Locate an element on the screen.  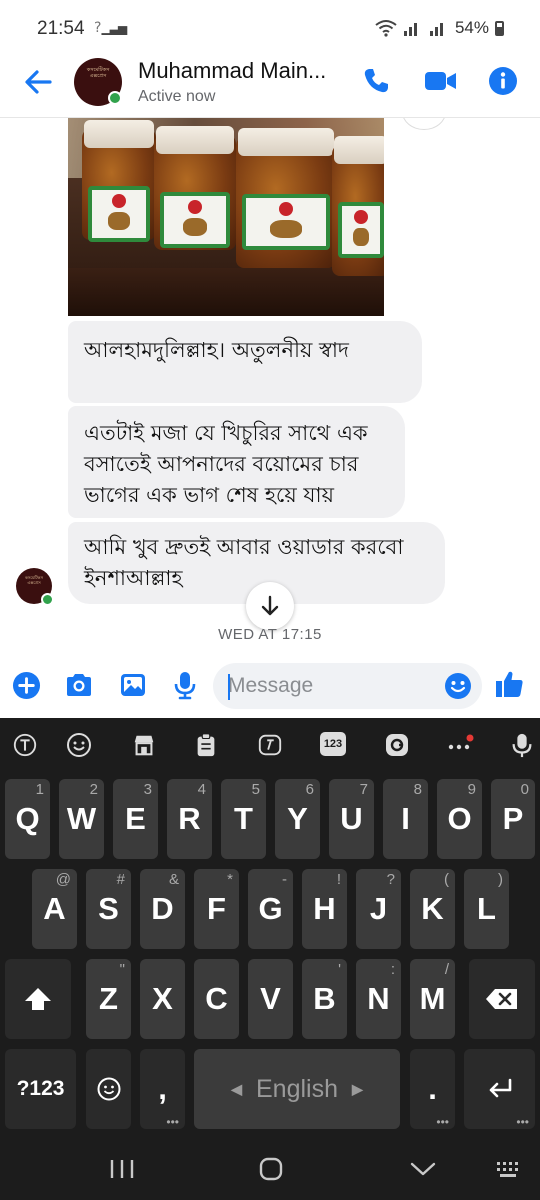
keyboard-toolbar: 123 is located at coordinates (270, 746).